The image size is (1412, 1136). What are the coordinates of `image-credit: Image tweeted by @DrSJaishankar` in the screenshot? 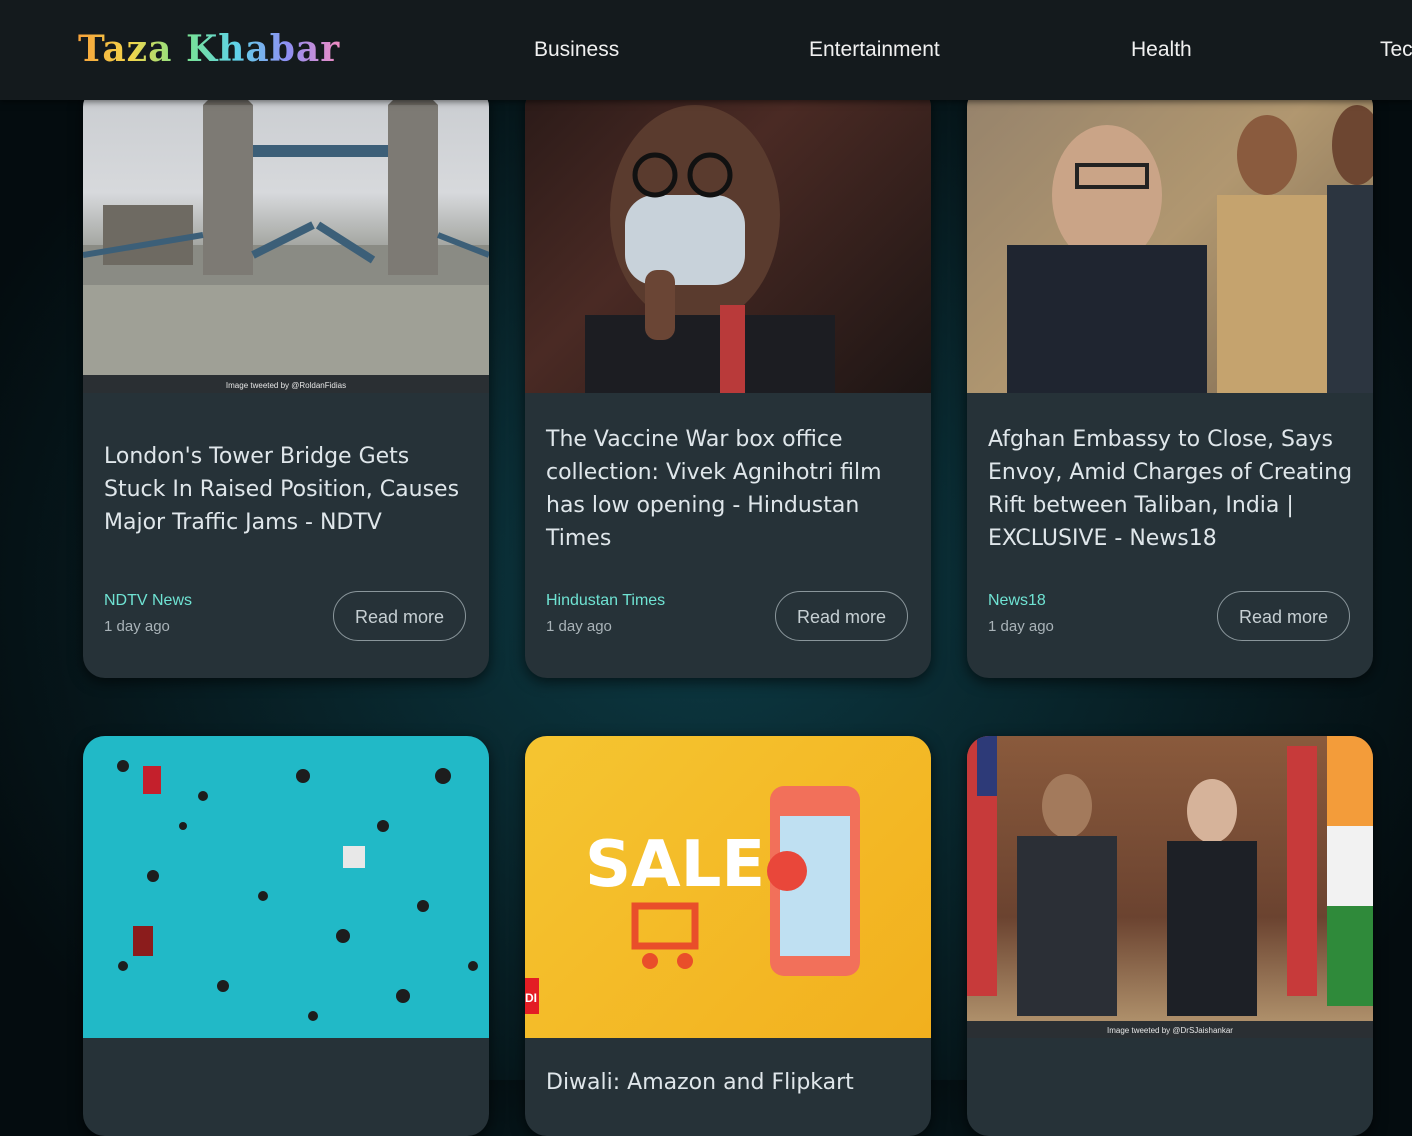 It's located at (1170, 1030).